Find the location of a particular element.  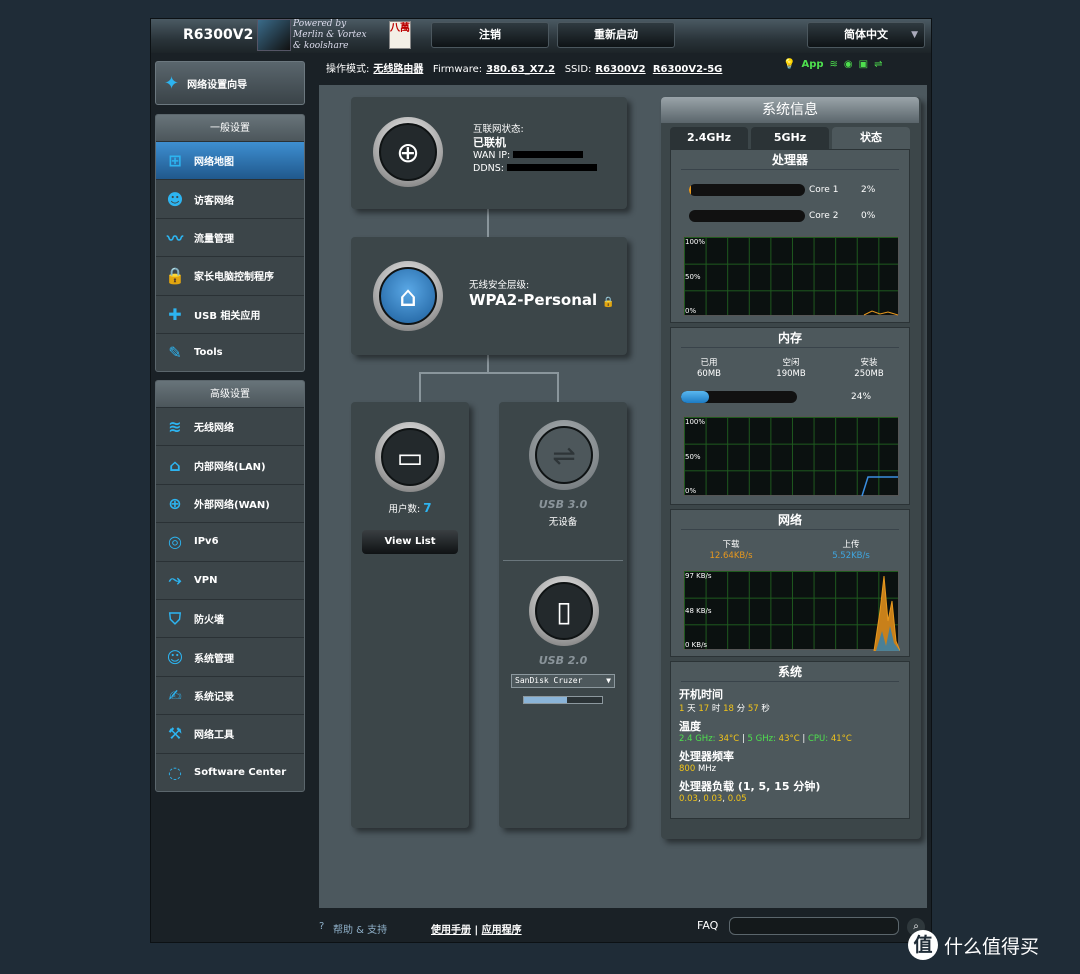

firmware-link: 380.63_X7.2 is located at coordinates (520, 69).